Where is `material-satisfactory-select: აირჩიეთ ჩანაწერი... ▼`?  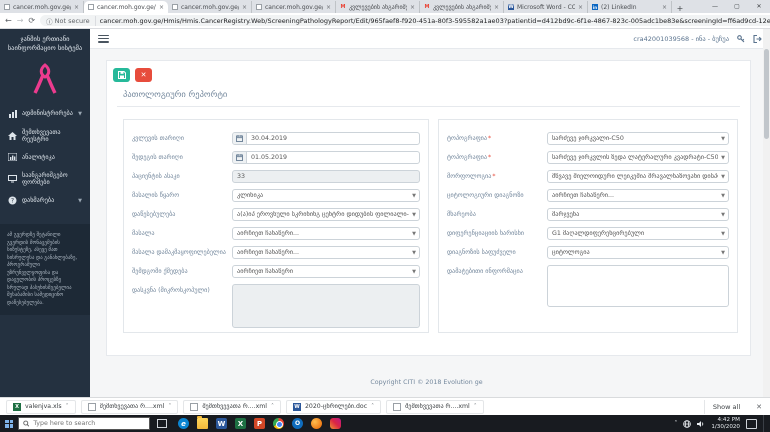 material-satisfactory-select: აირჩიეთ ჩანაწერი... ▼ is located at coordinates (326, 252).